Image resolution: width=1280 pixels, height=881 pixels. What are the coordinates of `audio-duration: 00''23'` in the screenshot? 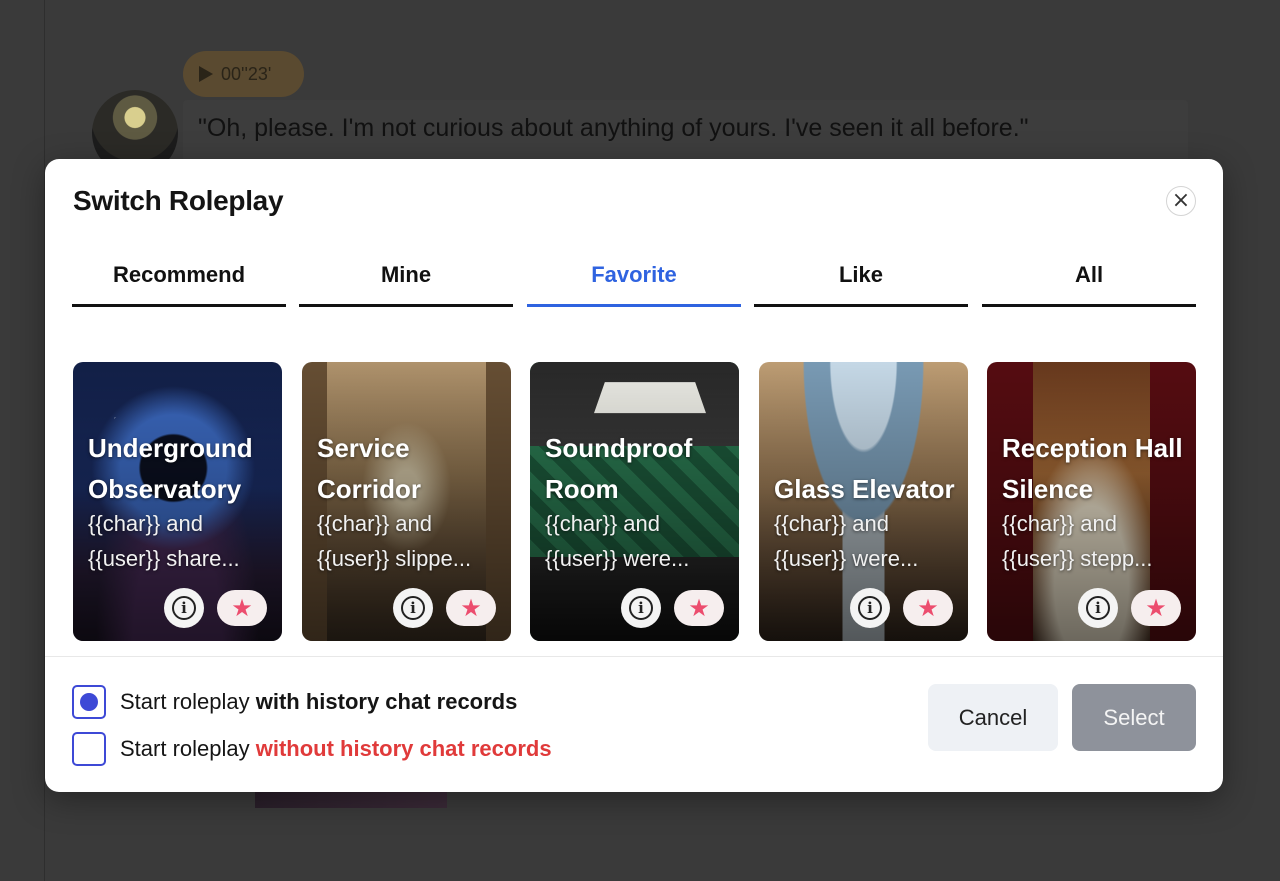 It's located at (246, 73).